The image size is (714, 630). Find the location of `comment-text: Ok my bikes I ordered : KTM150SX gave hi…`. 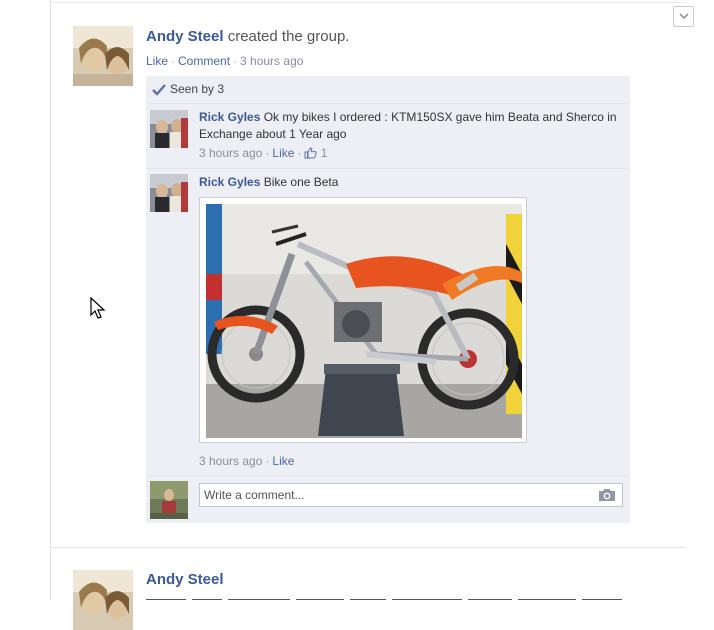

comment-text: Ok my bikes I ordered : KTM150SX gave hi… is located at coordinates (408, 125).